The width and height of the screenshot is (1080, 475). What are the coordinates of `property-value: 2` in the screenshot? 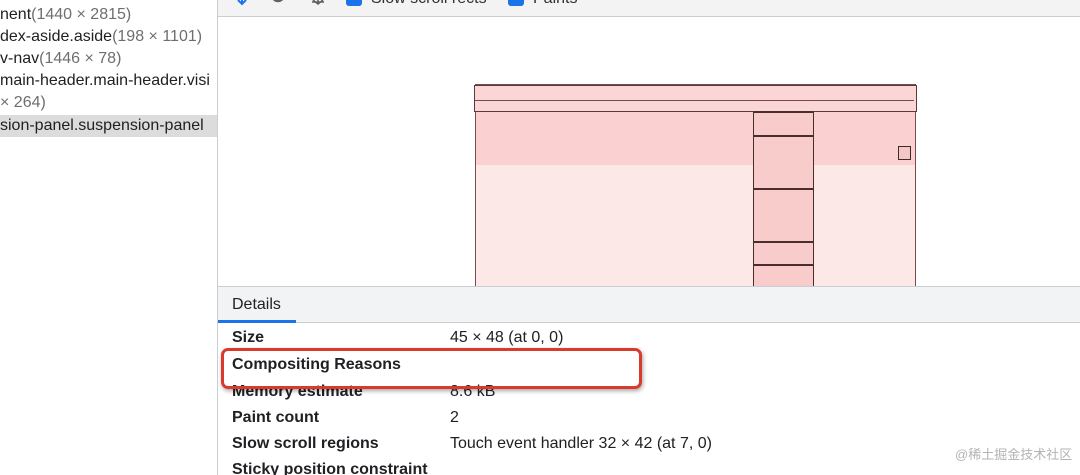 It's located at (454, 417).